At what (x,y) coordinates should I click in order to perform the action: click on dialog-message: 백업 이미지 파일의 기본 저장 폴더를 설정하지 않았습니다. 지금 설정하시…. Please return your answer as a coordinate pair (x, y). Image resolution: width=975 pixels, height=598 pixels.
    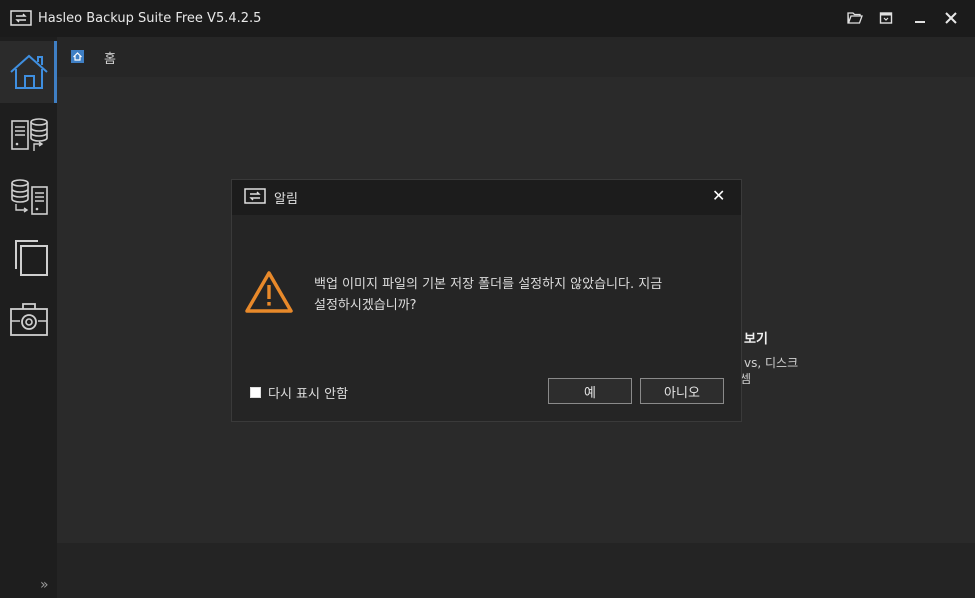
    Looking at the image, I should click on (521, 295).